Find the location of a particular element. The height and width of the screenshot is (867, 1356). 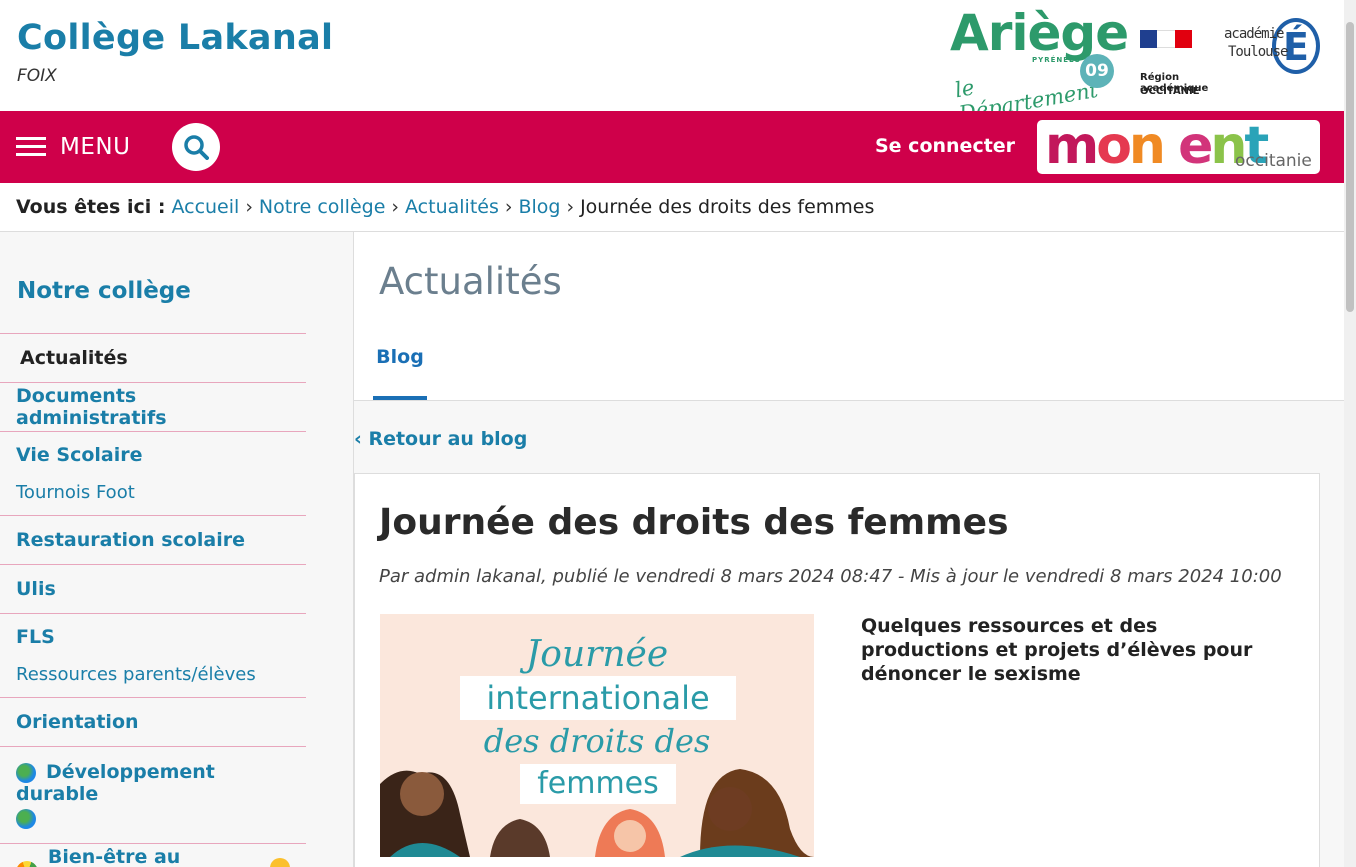

sidebar-item-label: Bien-être au collège is located at coordinates (114, 856).